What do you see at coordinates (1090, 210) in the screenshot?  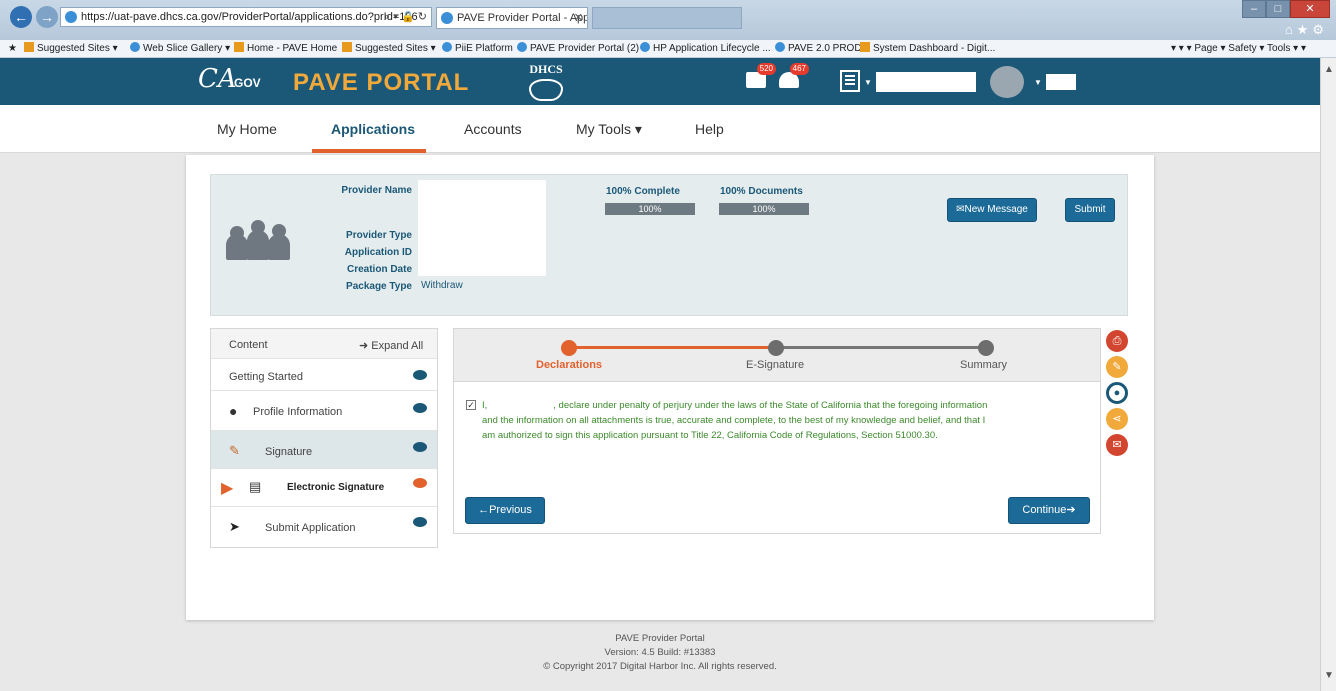 I see `submit-button: Submit` at bounding box center [1090, 210].